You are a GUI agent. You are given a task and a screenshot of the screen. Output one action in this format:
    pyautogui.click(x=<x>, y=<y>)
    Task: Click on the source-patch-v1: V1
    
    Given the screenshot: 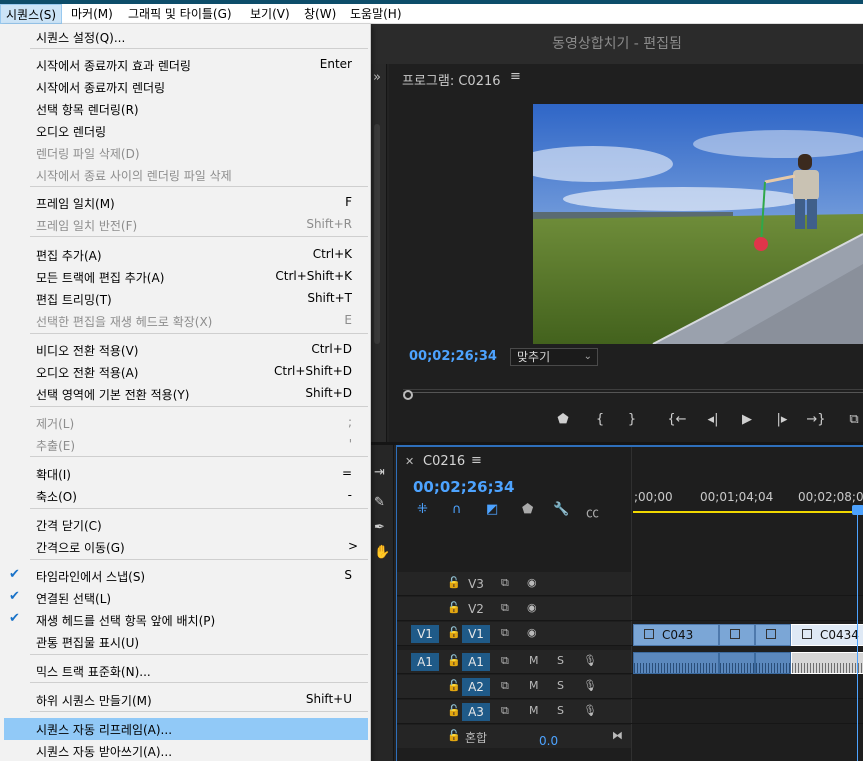 What is the action you would take?
    pyautogui.click(x=425, y=634)
    